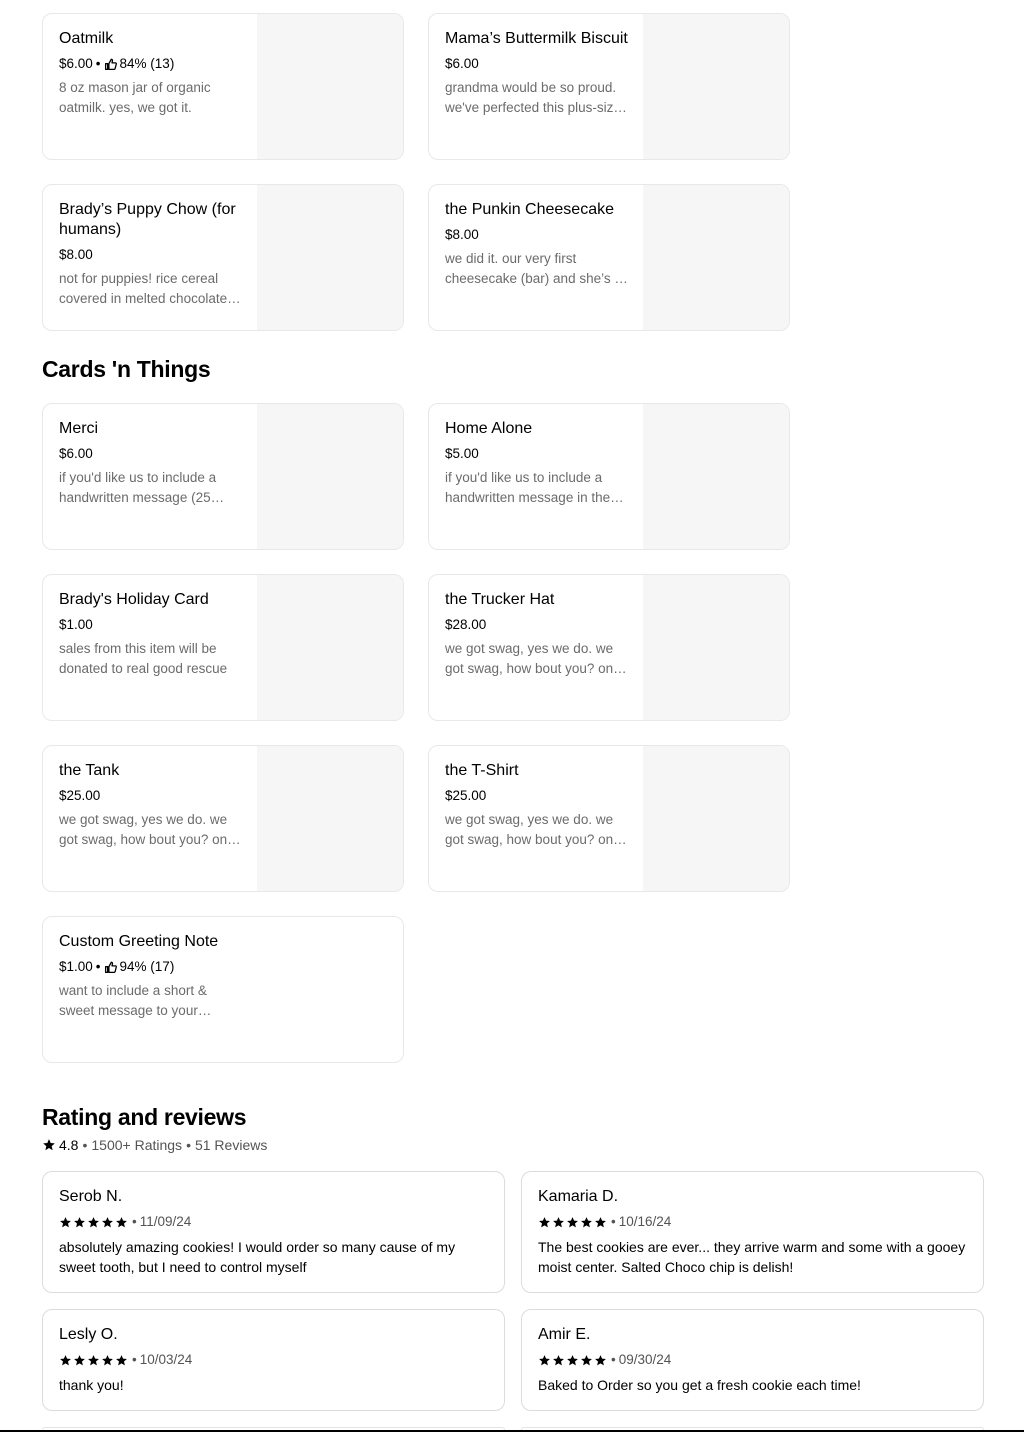 Image resolution: width=1024 pixels, height=1432 pixels. Describe the element at coordinates (91, 1196) in the screenshot. I see `reviewer-name: Serob N.` at that location.